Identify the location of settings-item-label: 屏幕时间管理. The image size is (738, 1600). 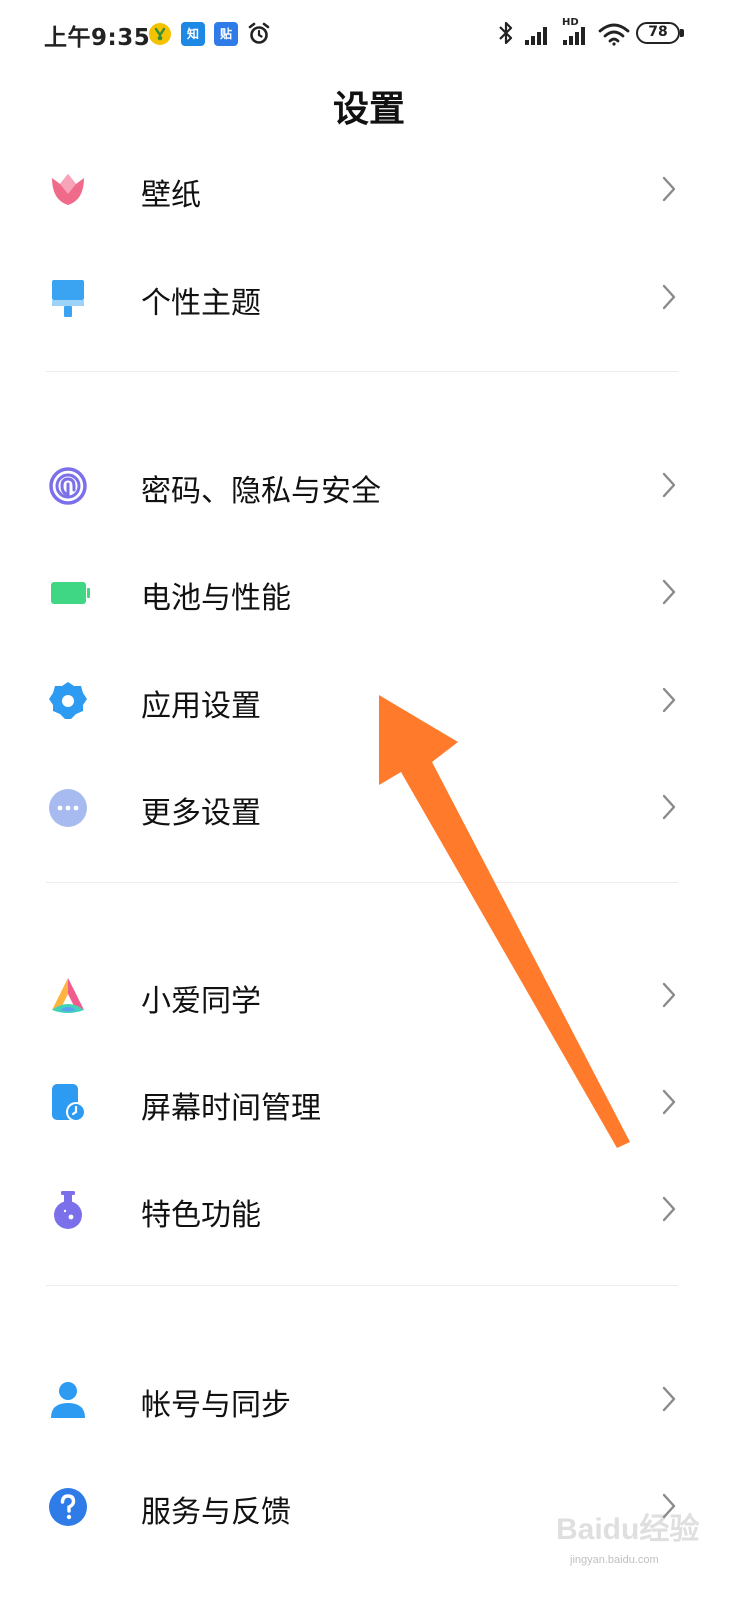
(231, 1108).